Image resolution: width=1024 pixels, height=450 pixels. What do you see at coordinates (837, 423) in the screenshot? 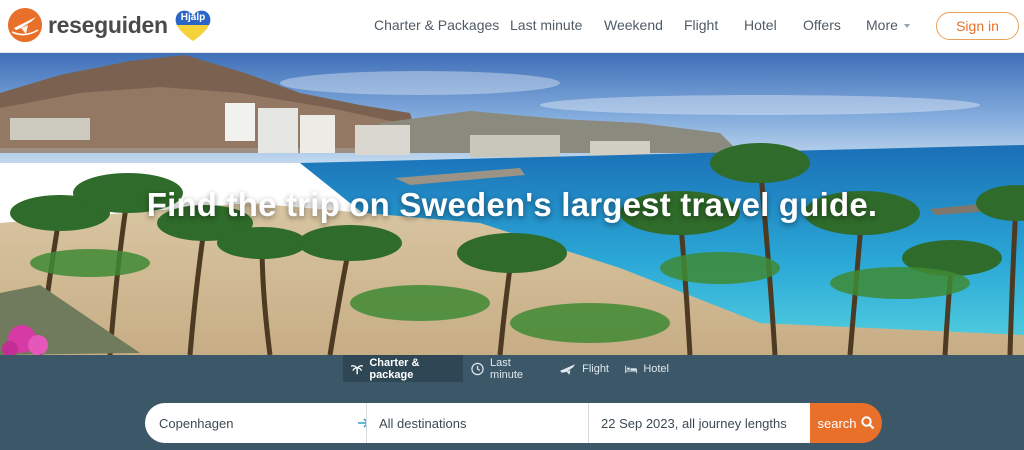
I see `search-button-label: search` at bounding box center [837, 423].